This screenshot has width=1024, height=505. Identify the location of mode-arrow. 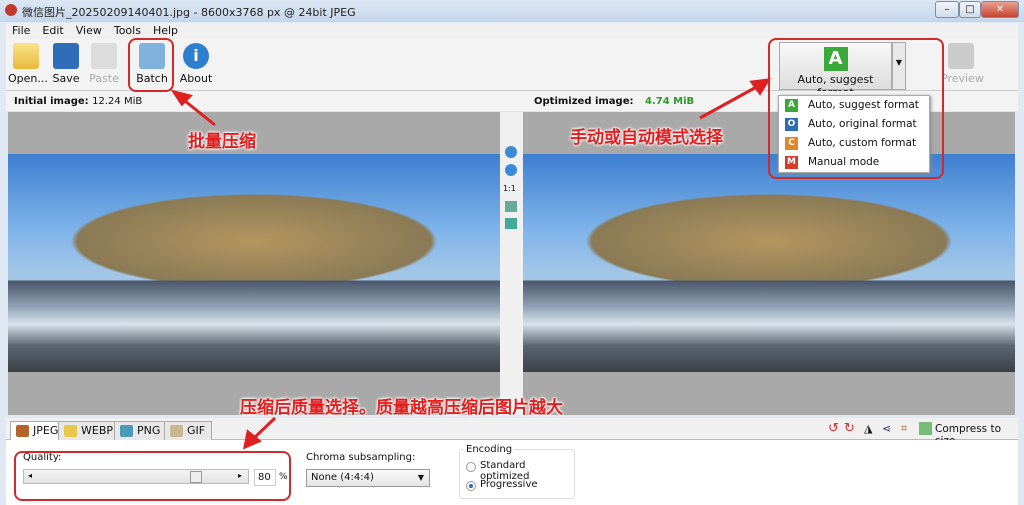
(730, 101).